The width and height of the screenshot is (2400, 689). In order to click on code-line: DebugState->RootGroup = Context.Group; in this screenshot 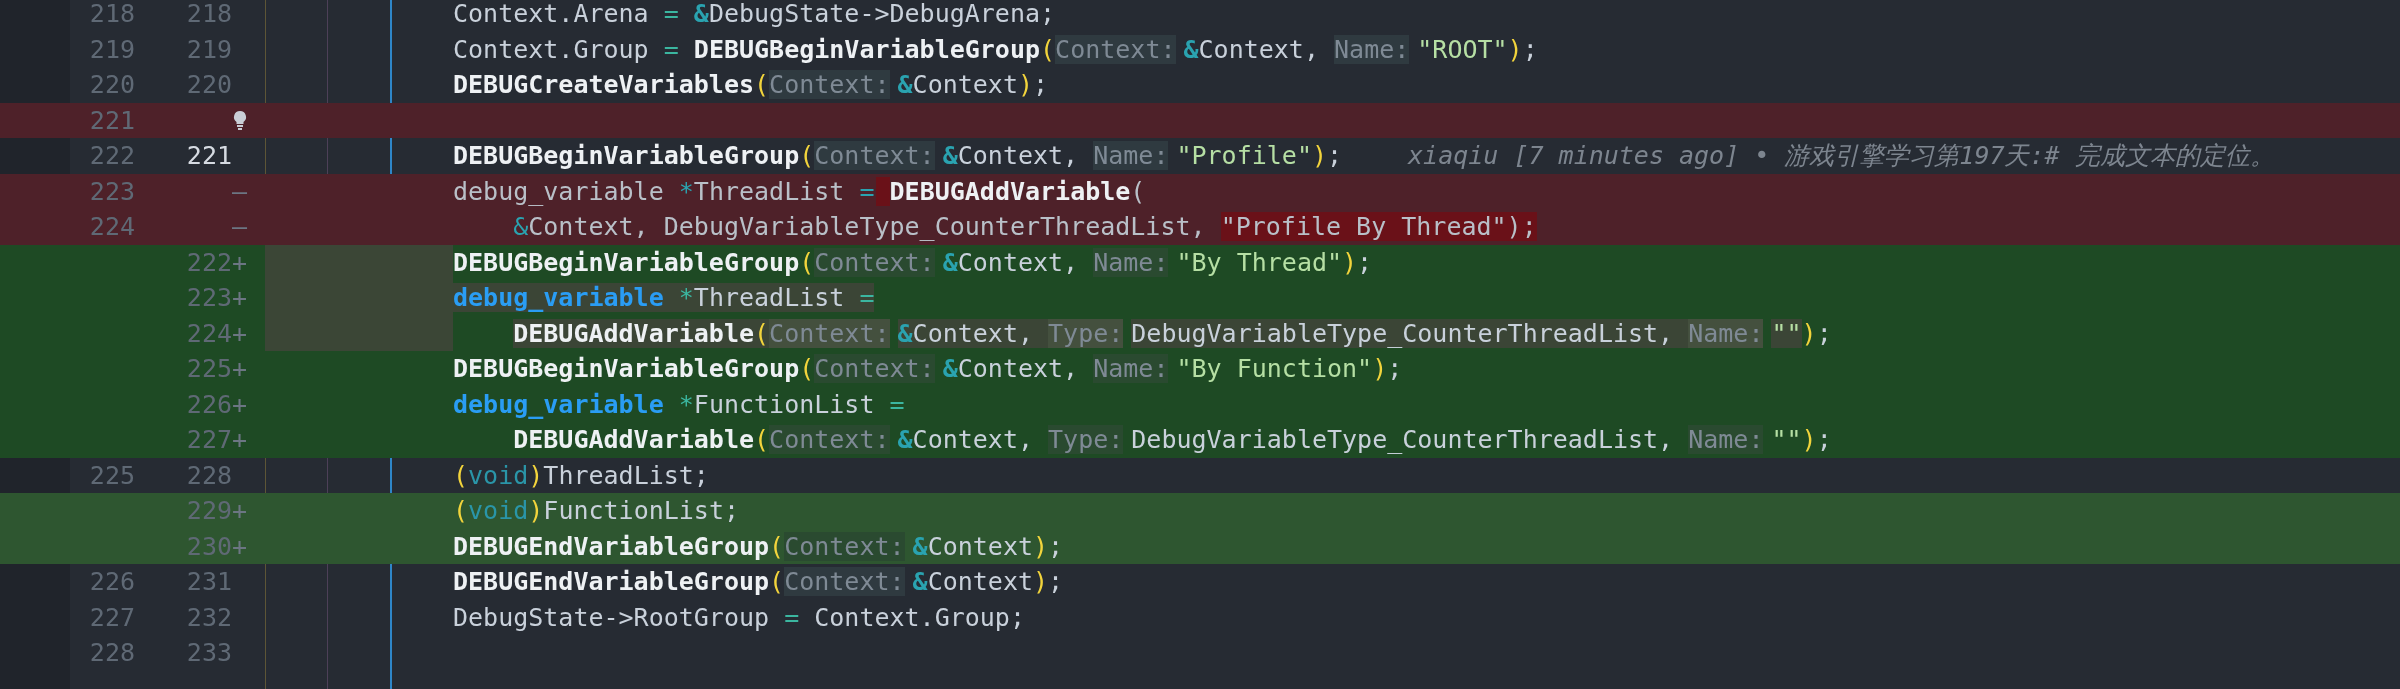, I will do `click(739, 617)`.